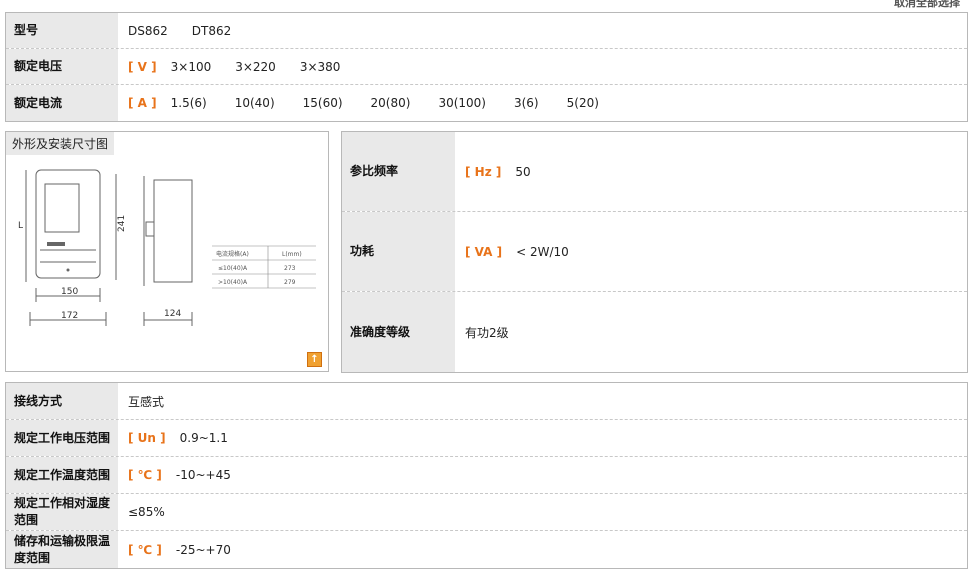  What do you see at coordinates (146, 401) in the screenshot?
I see `wiring-value: 互感式` at bounding box center [146, 401].